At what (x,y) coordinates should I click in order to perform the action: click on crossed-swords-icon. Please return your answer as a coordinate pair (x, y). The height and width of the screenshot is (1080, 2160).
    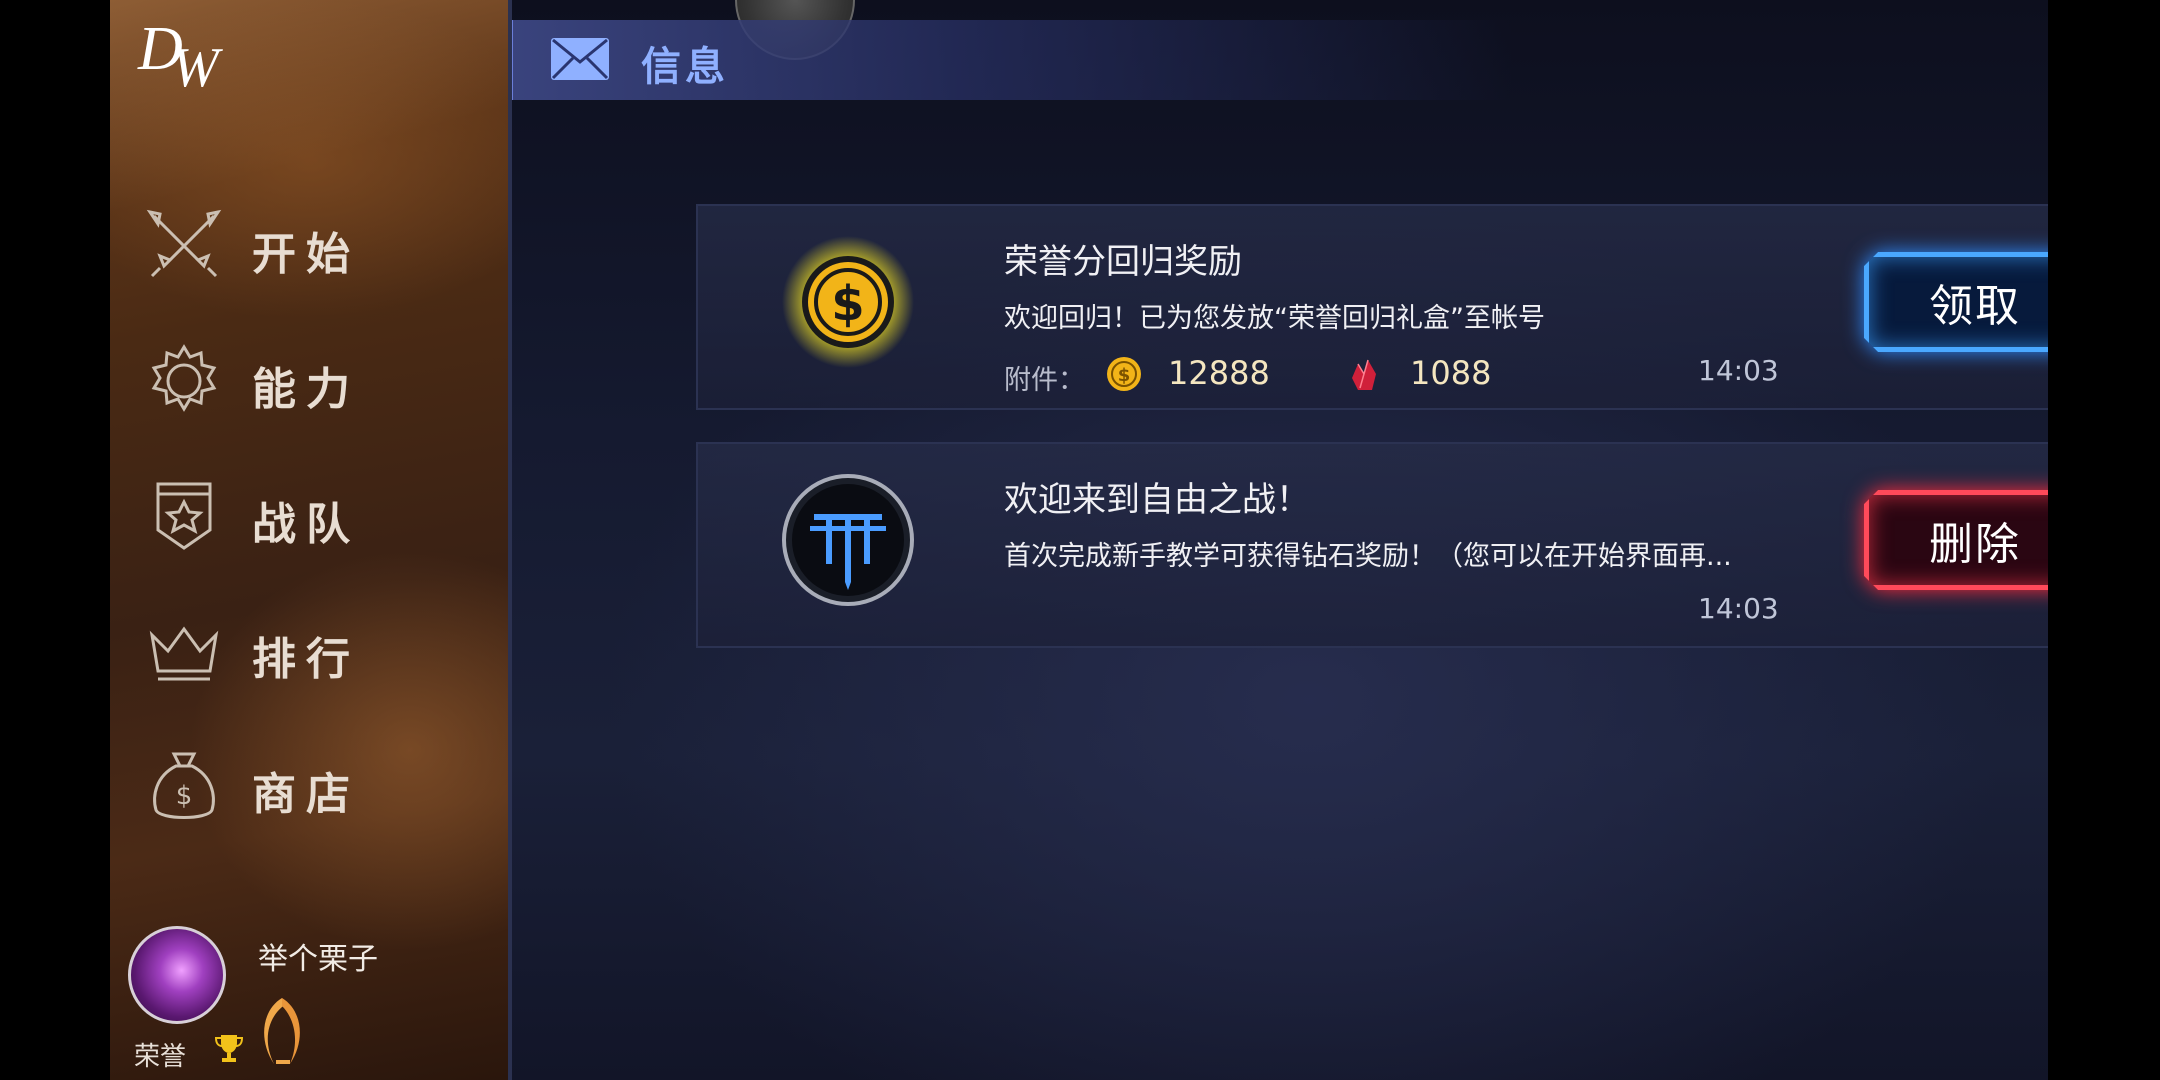
    Looking at the image, I should click on (184, 246).